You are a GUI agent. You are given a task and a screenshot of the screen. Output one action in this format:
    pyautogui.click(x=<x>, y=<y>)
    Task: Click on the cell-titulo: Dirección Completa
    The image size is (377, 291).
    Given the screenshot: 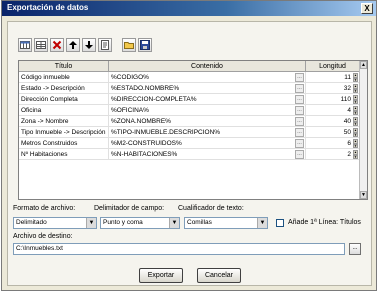 What is the action you would take?
    pyautogui.click(x=64, y=99)
    